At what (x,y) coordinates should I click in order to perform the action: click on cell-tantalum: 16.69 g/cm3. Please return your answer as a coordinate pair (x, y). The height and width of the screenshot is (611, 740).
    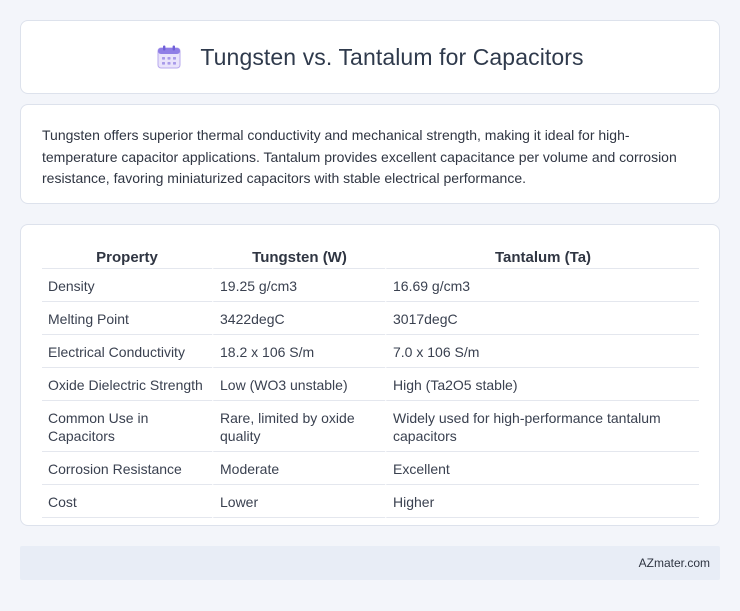
    Looking at the image, I should click on (542, 285).